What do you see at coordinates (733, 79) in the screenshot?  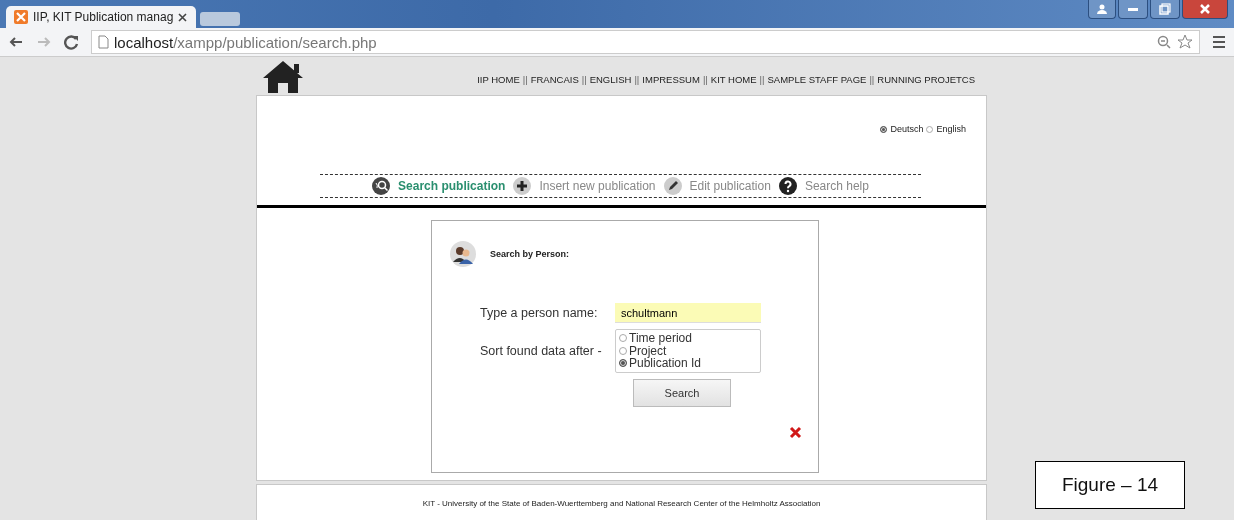 I see `nav-link: KIT HOME` at bounding box center [733, 79].